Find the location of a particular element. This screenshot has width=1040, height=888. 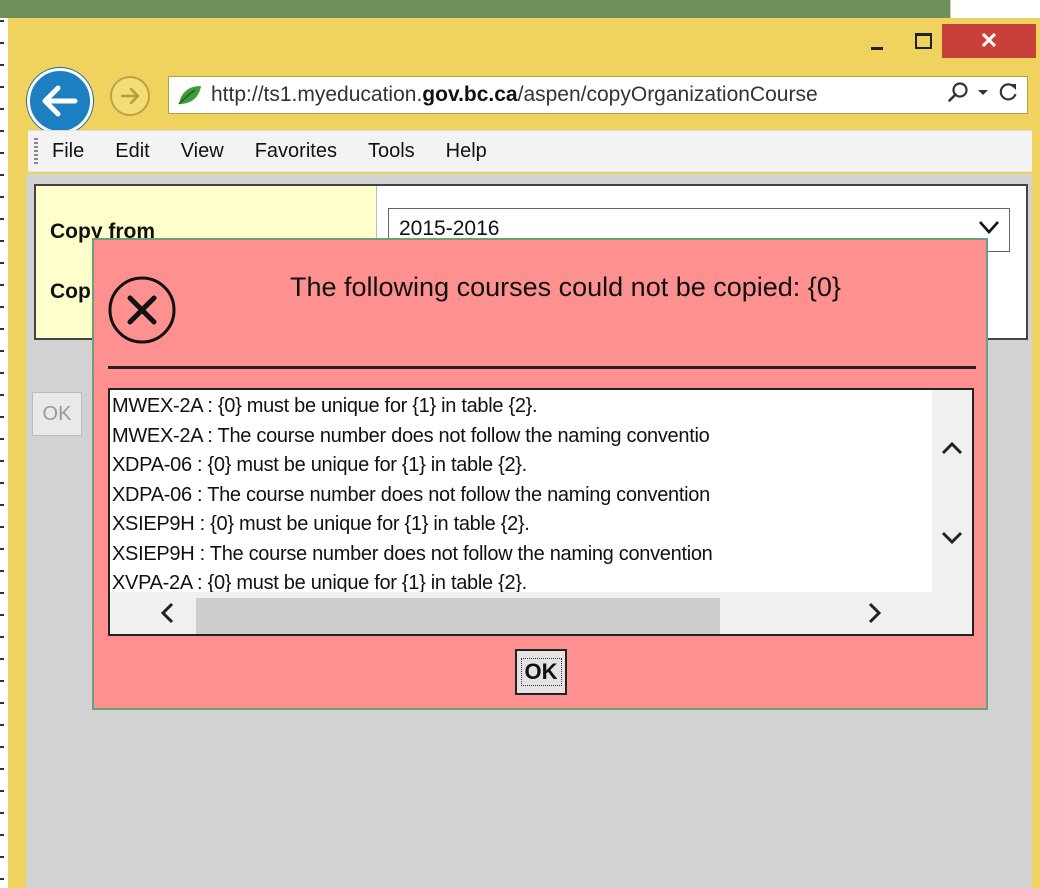

maximize-icon is located at coordinates (923, 41).